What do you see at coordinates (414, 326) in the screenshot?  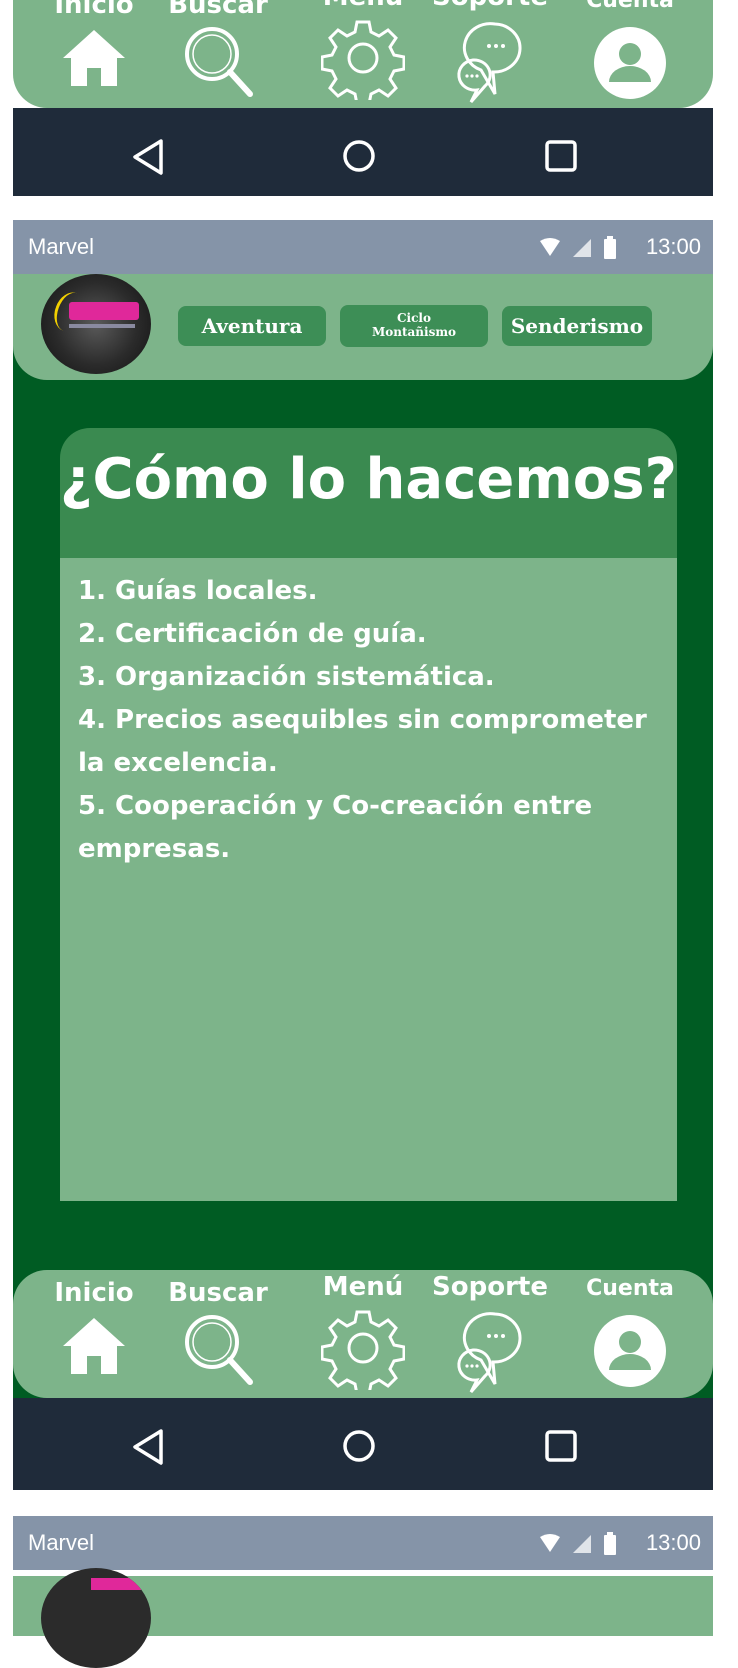 I see `category-ciclo-montanismo-button: Ciclo Montañismo` at bounding box center [414, 326].